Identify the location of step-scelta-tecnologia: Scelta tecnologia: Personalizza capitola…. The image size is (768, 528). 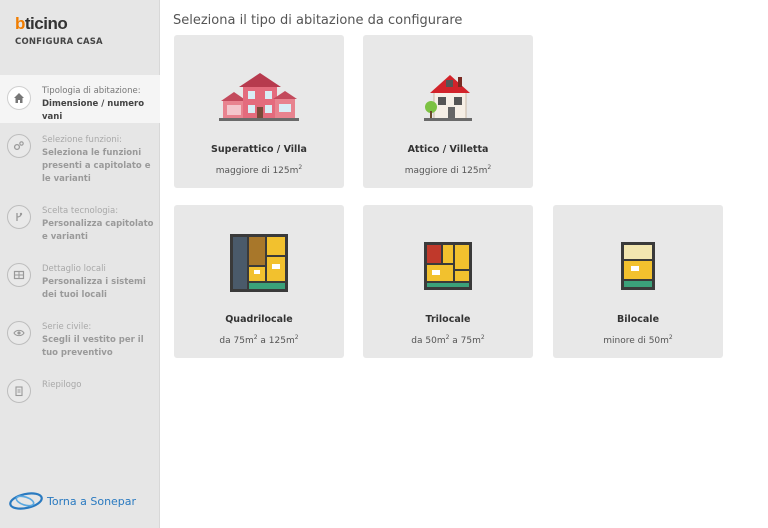
(80, 223).